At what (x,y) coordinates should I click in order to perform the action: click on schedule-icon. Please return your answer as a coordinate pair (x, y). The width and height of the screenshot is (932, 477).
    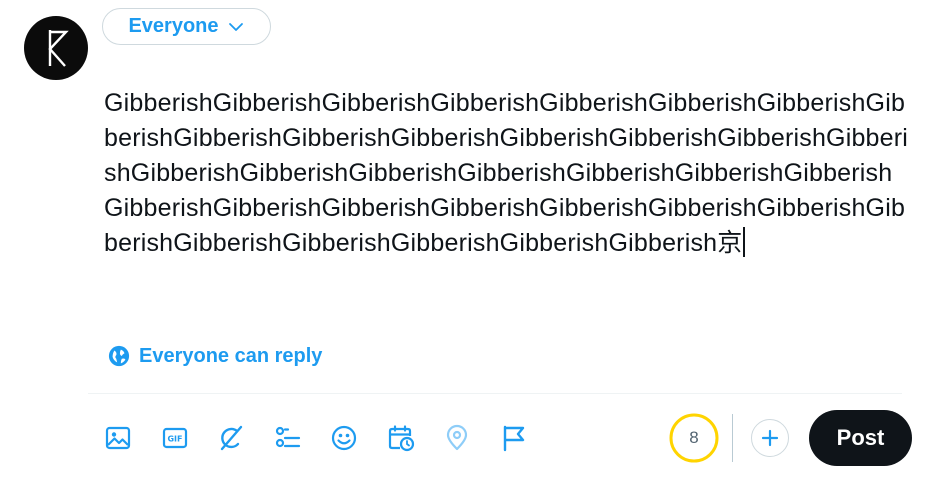
    Looking at the image, I should click on (401, 438).